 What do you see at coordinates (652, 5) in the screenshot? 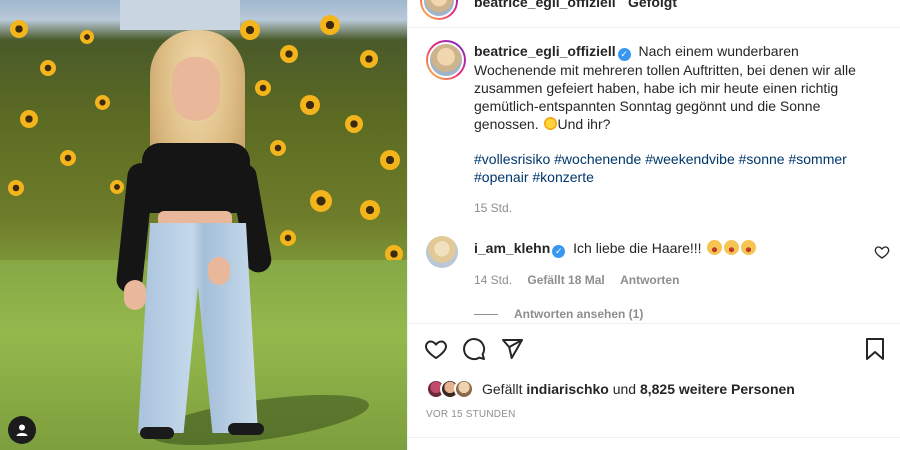
I see `follow-status: Gefolgt` at bounding box center [652, 5].